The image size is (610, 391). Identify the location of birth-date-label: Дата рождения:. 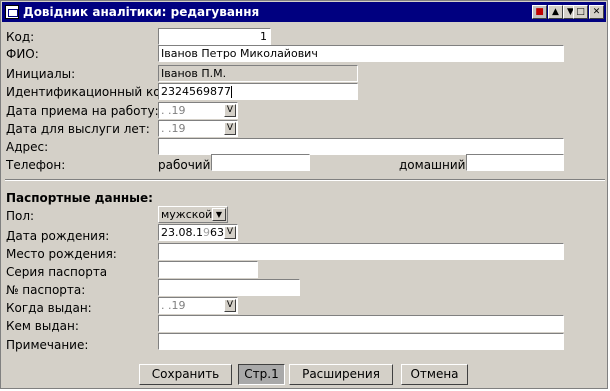
(58, 236).